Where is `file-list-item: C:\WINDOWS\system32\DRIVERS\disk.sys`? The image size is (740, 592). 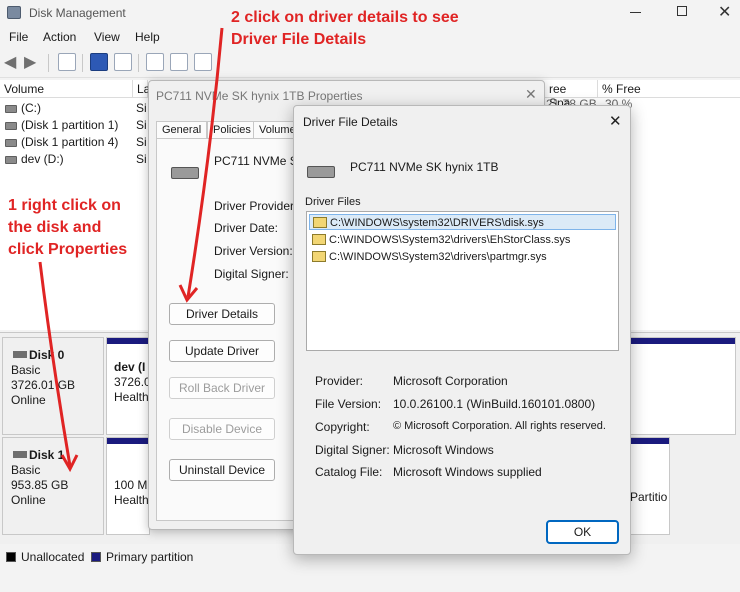 file-list-item: C:\WINDOWS\system32\DRIVERS\disk.sys is located at coordinates (462, 222).